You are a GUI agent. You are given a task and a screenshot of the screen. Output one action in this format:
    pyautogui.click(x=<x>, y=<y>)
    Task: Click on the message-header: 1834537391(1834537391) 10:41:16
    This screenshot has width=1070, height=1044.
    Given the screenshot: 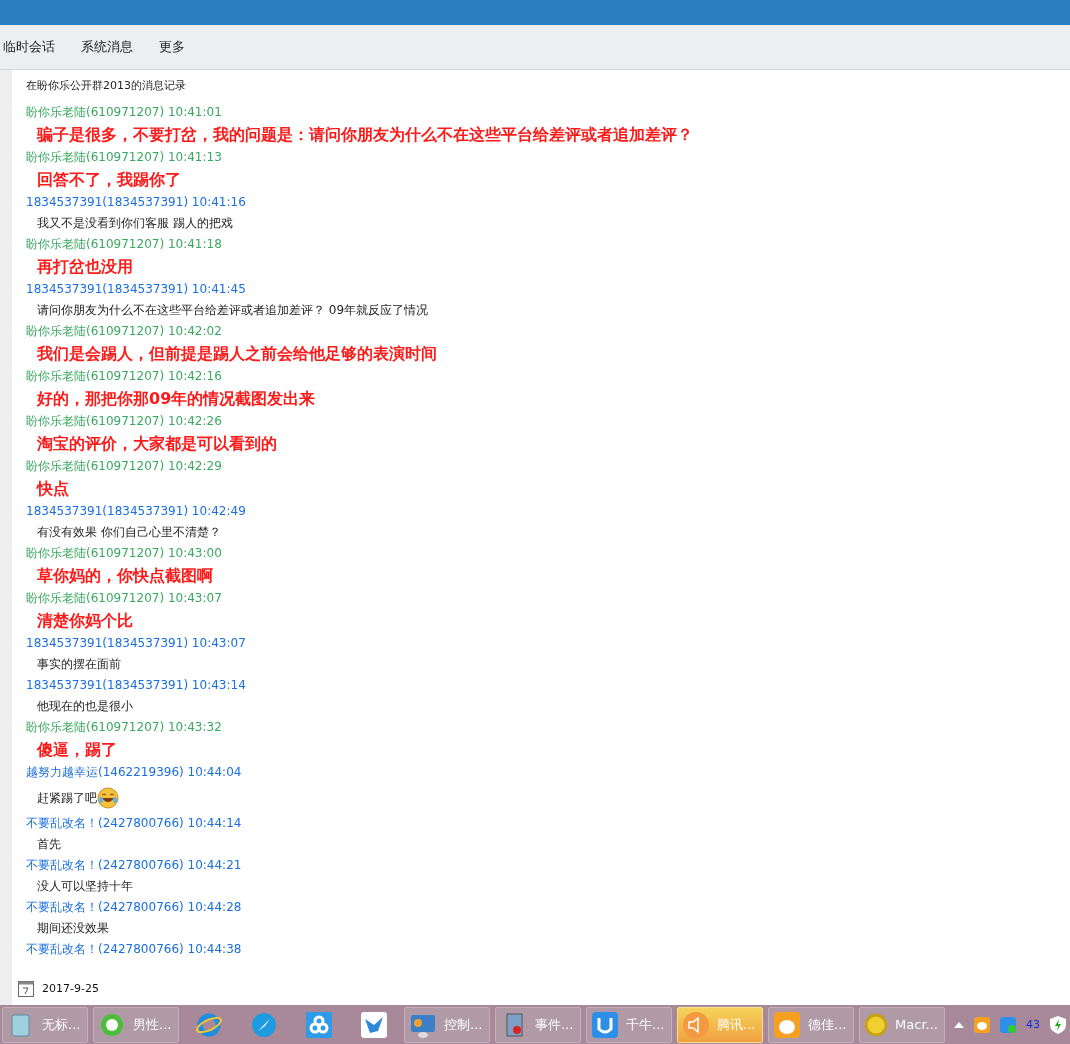 What is the action you would take?
    pyautogui.click(x=136, y=202)
    